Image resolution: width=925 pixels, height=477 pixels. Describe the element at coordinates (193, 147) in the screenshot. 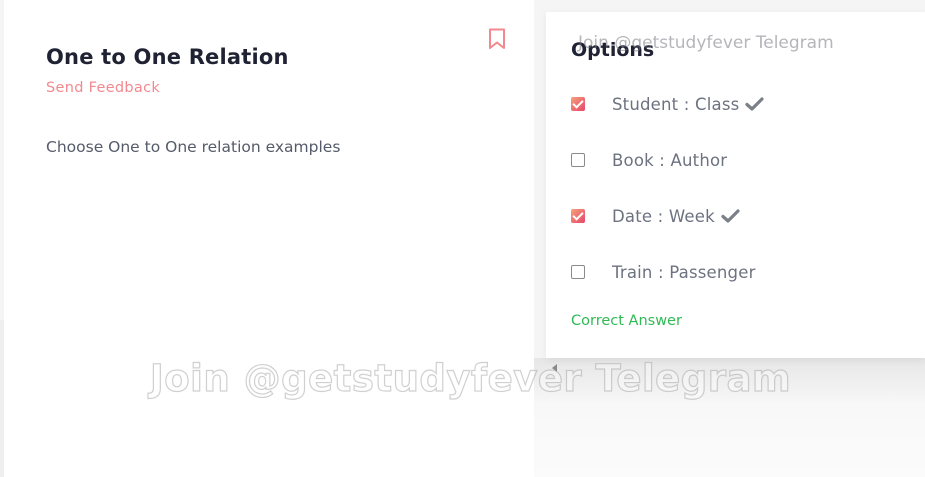

I see `question-text: Choose One to One relation examples` at that location.